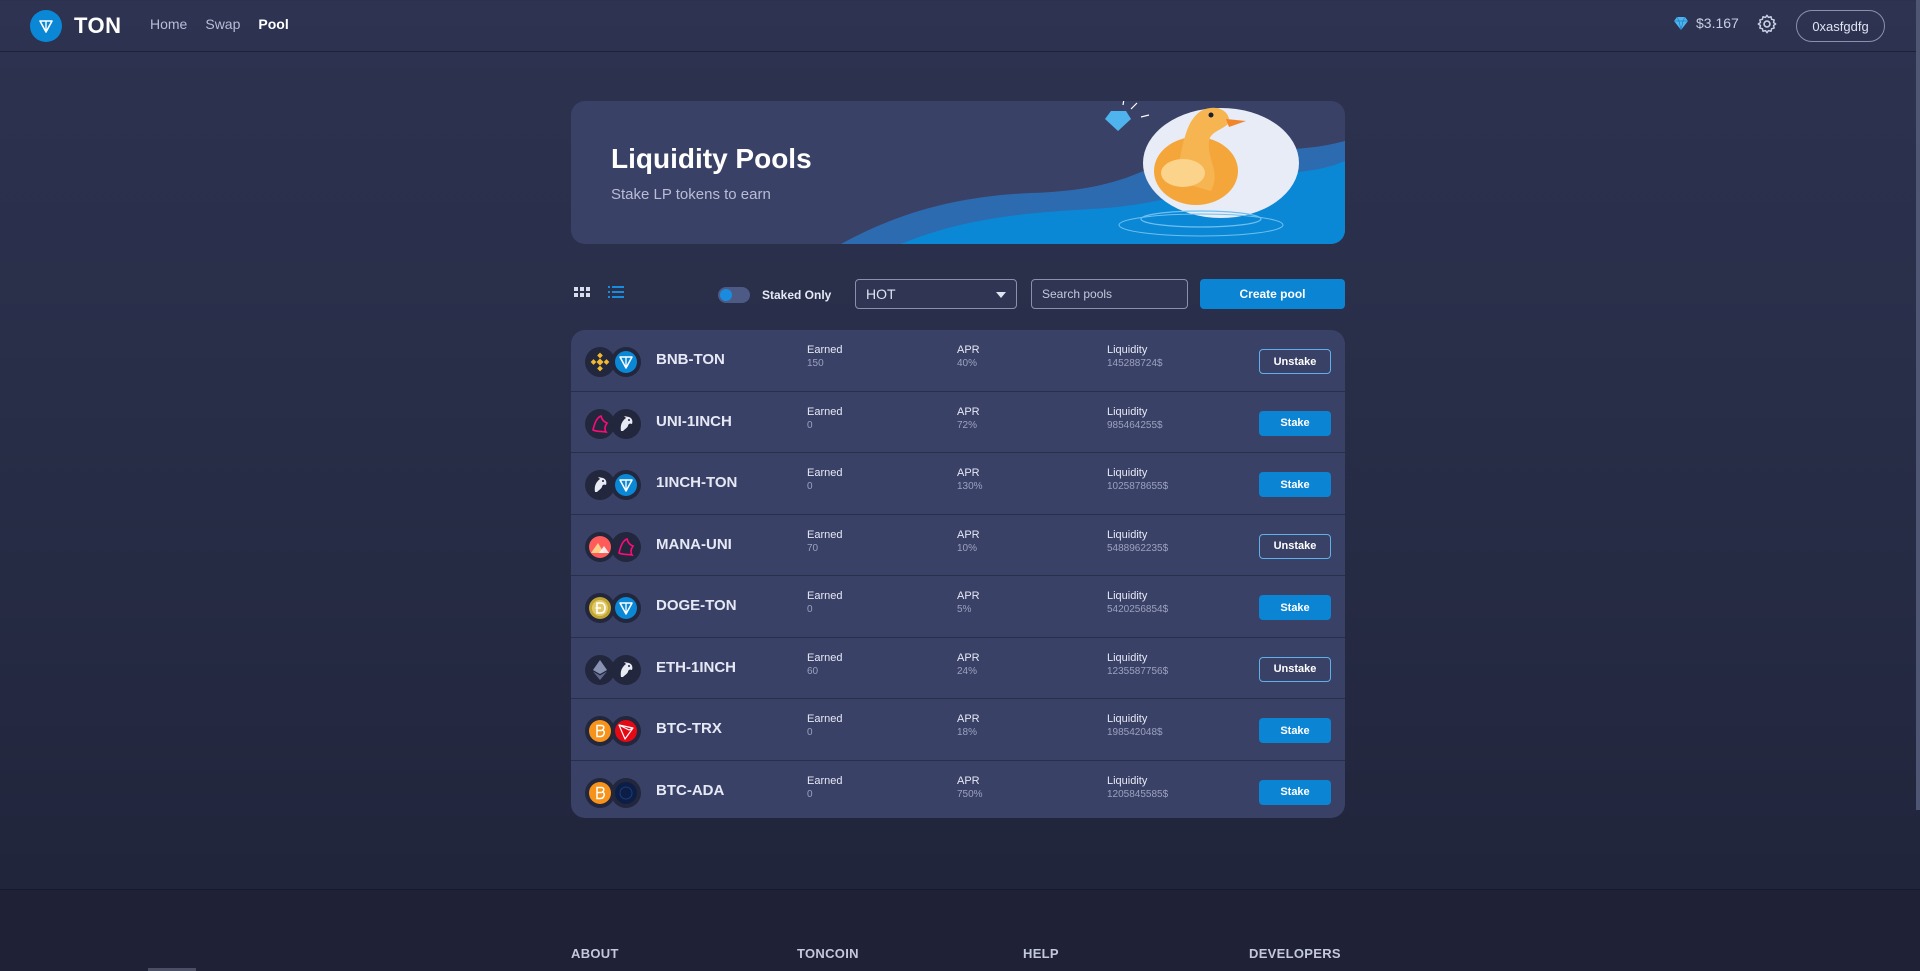  I want to click on pair-name: BTC-TRX, so click(689, 728).